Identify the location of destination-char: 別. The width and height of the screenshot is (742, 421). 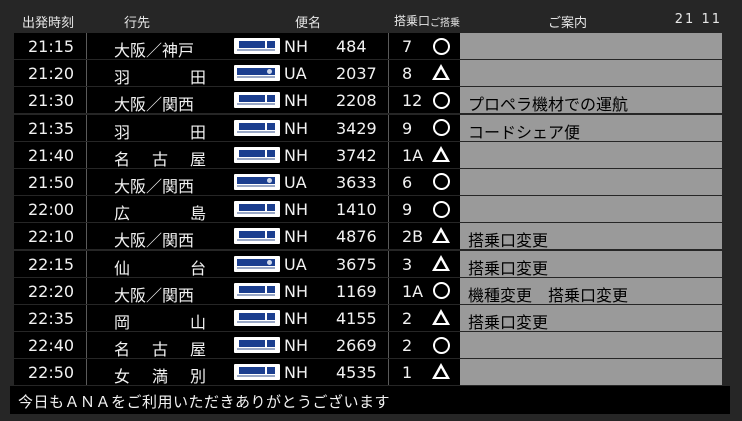
(197, 377).